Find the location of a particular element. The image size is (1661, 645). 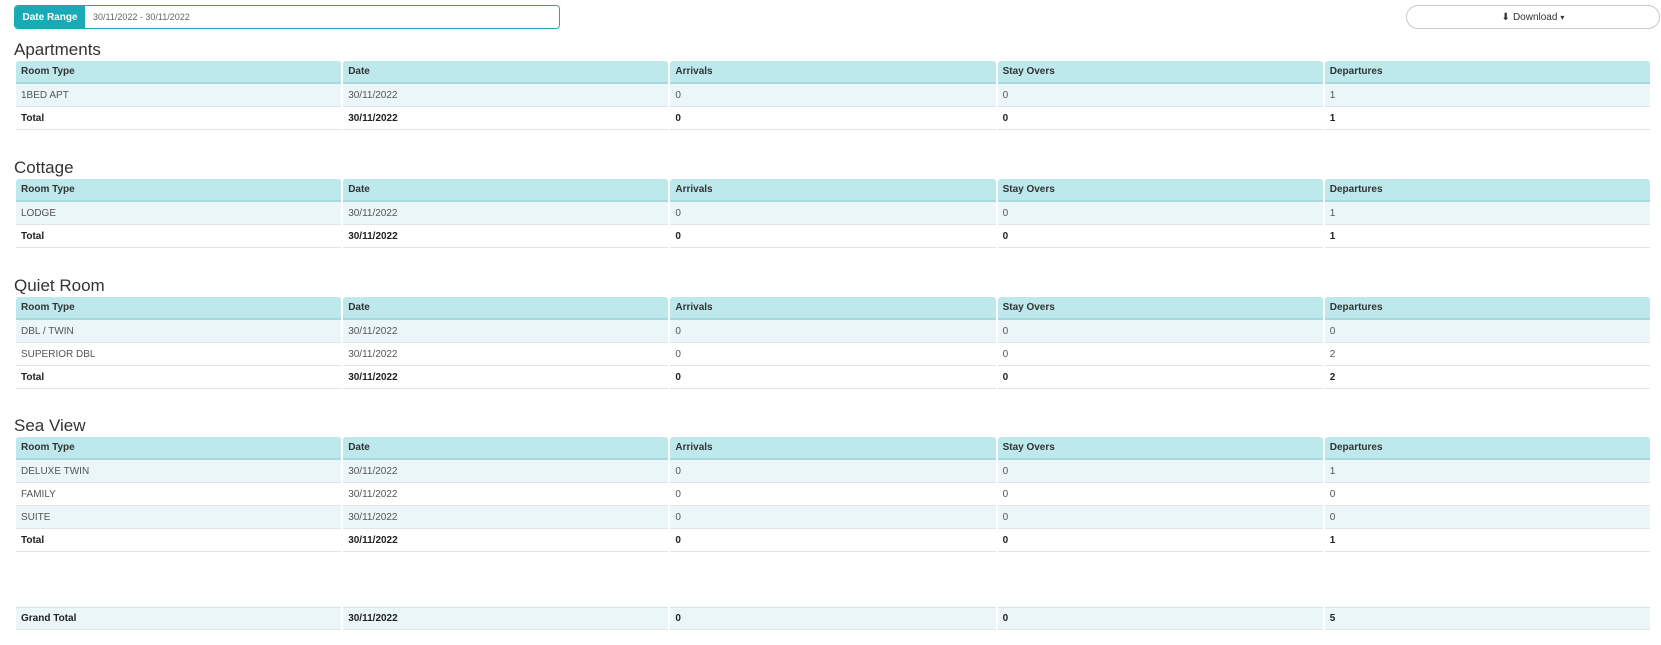

date-range-picker: Date Range is located at coordinates (287, 17).